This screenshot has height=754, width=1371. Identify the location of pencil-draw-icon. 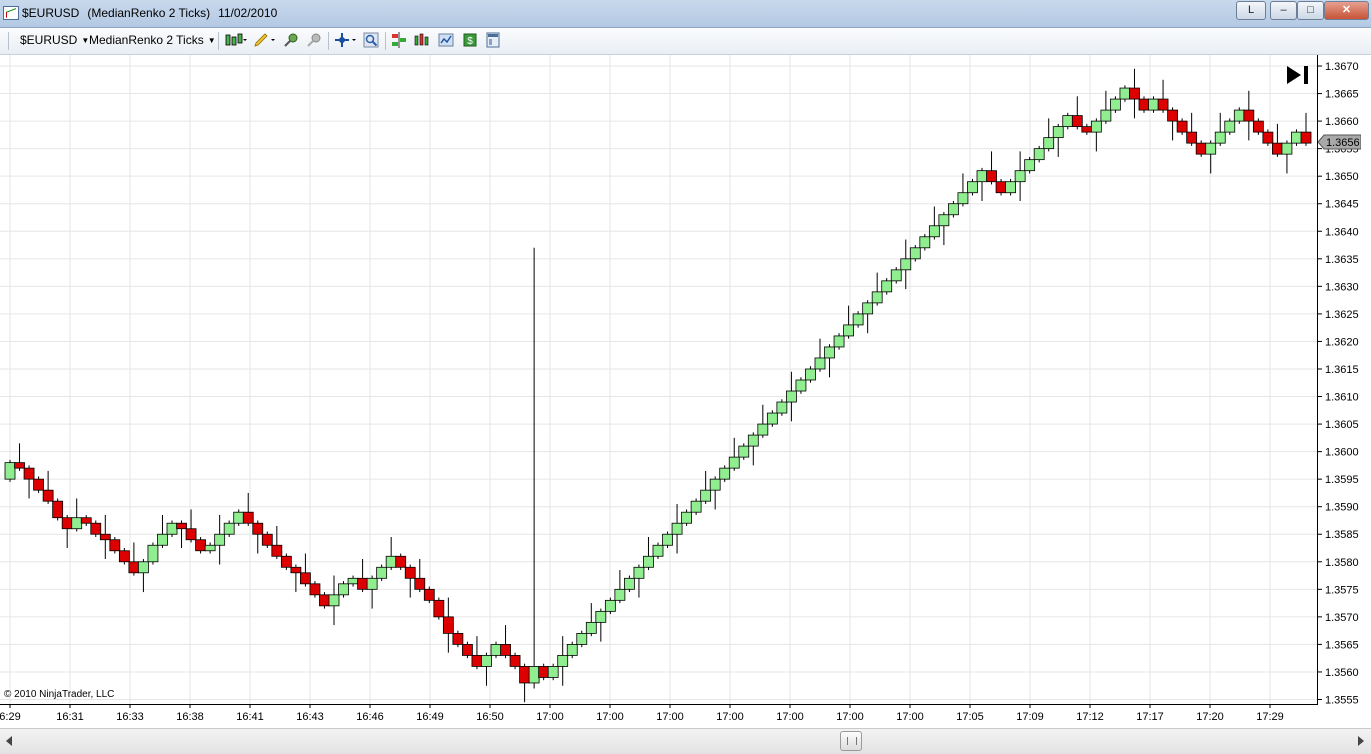
(265, 40).